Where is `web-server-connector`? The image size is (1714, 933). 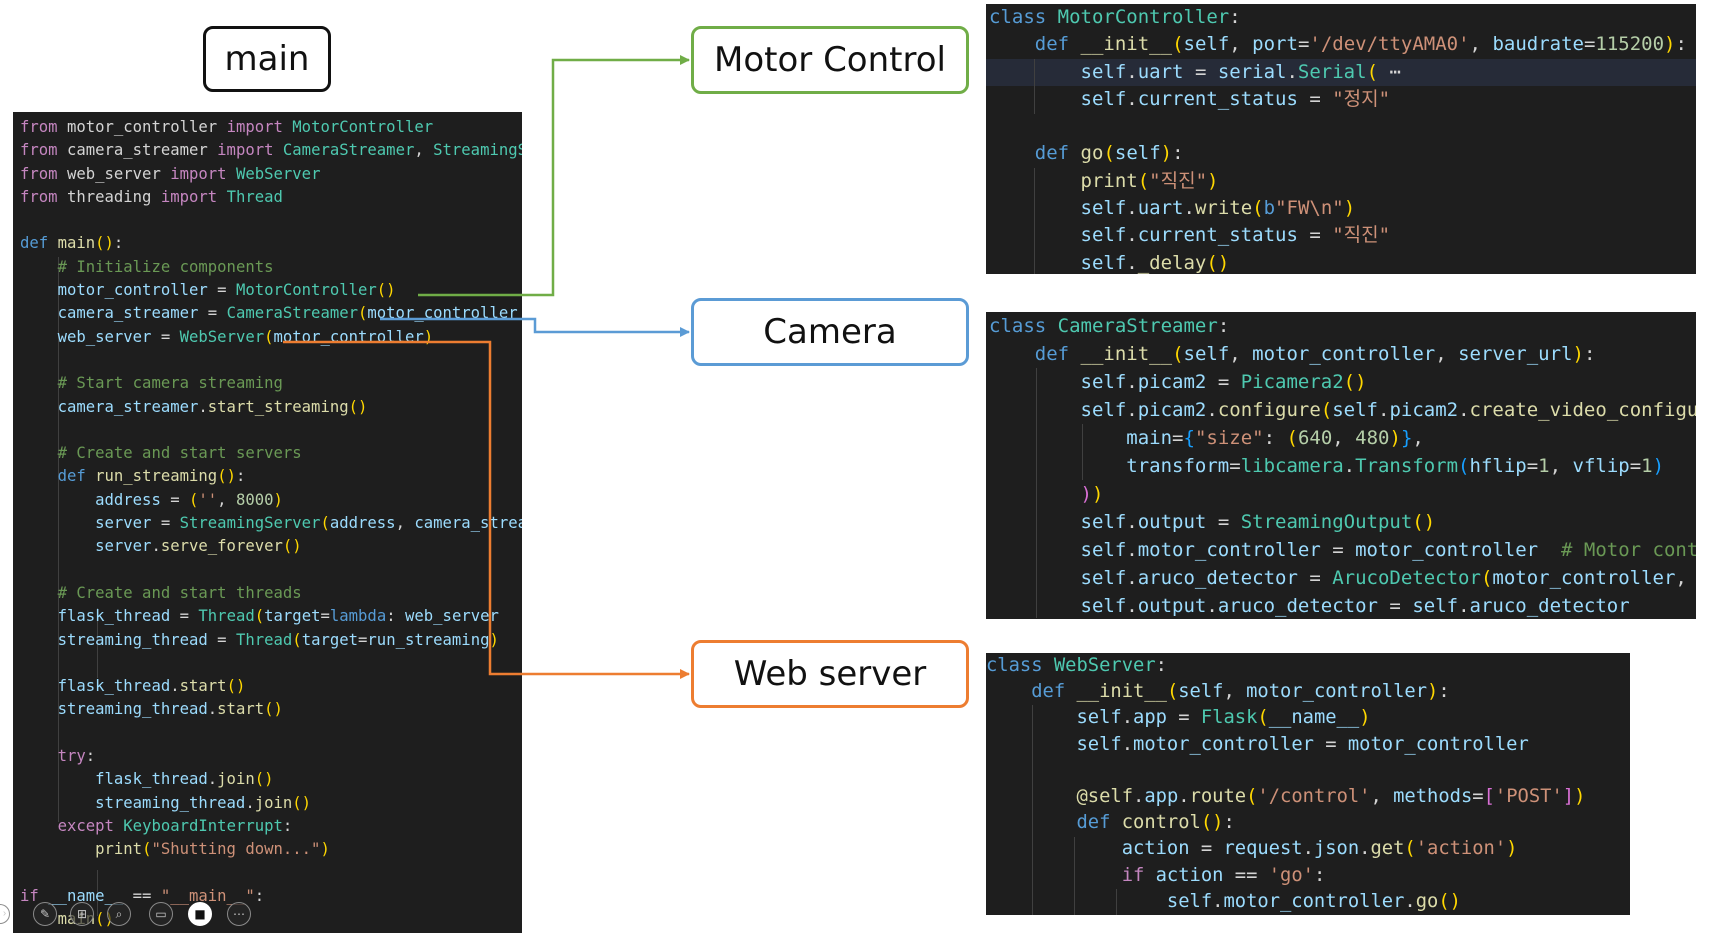
web-server-connector is located at coordinates (486, 509).